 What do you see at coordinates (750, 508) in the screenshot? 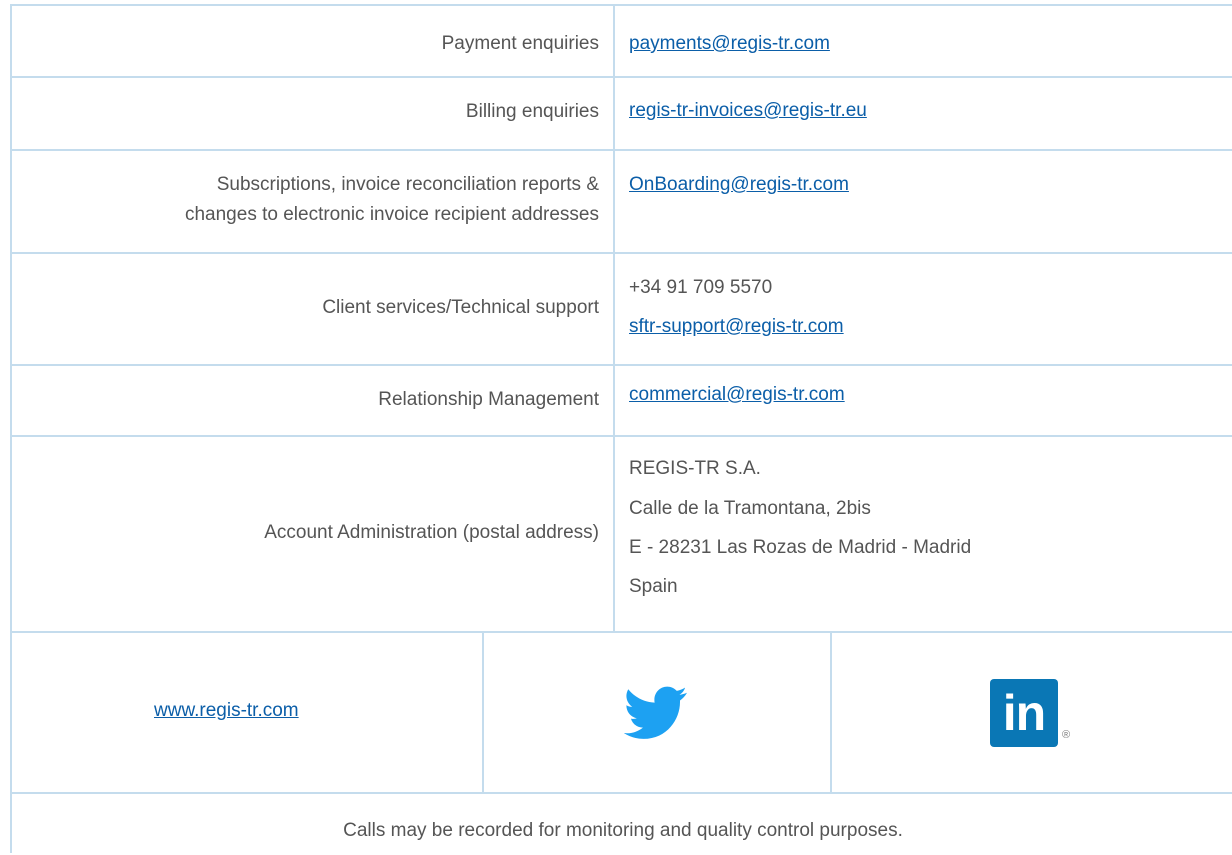
I see `address-line-street: Calle de la Tramontana, 2bis` at bounding box center [750, 508].